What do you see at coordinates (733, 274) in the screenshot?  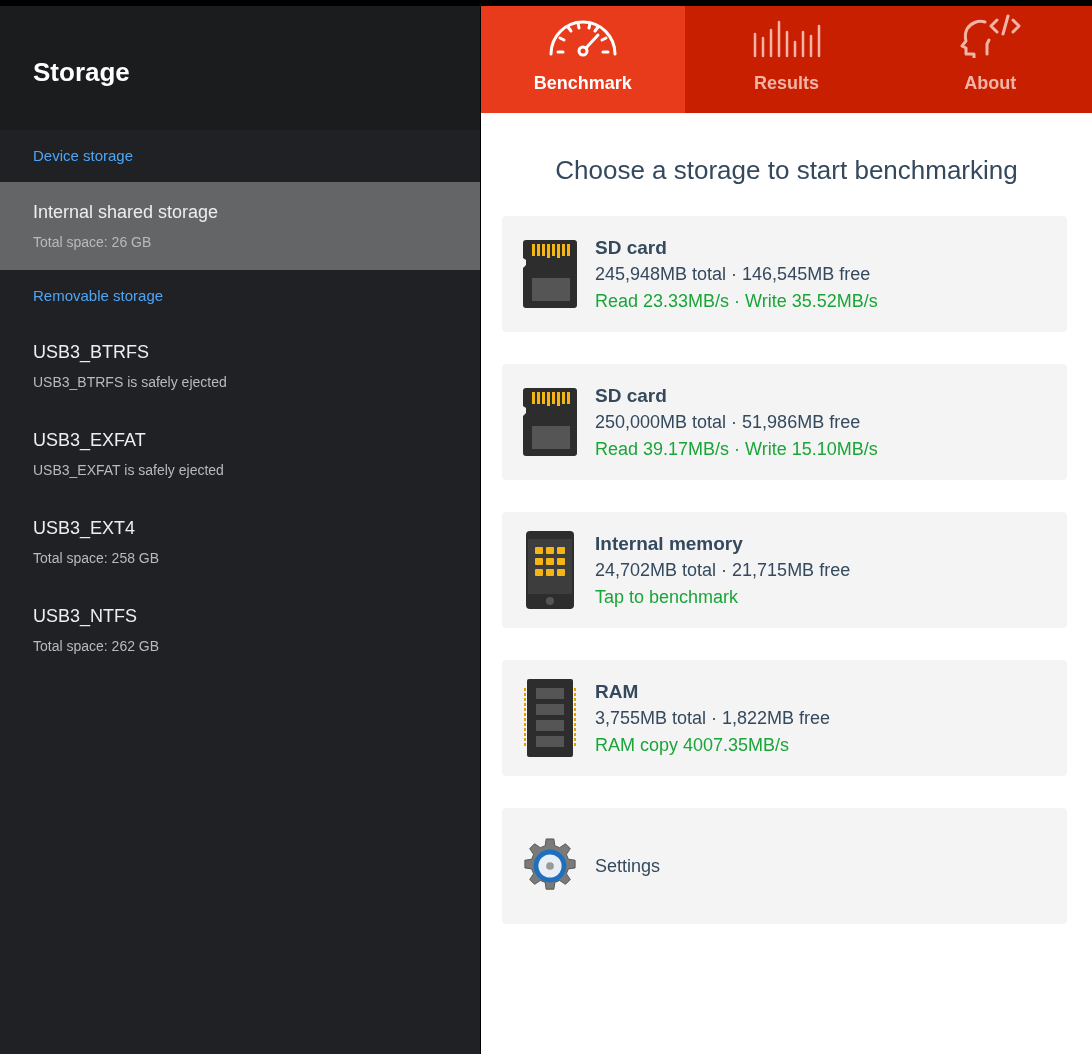 I see `storage-info: 245,948MB total · 146,545MB free` at bounding box center [733, 274].